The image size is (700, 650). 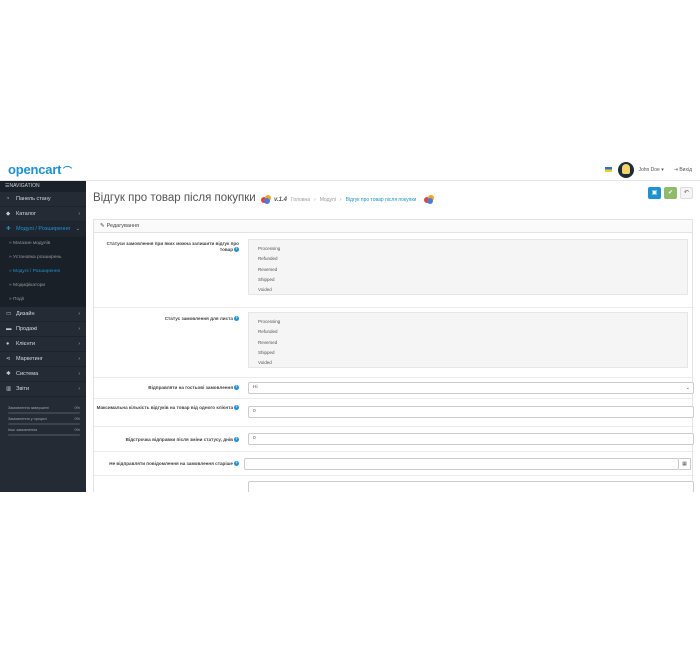 What do you see at coordinates (381, 200) in the screenshot?
I see `breadcrumb-current: Відгук про товар після покупки` at bounding box center [381, 200].